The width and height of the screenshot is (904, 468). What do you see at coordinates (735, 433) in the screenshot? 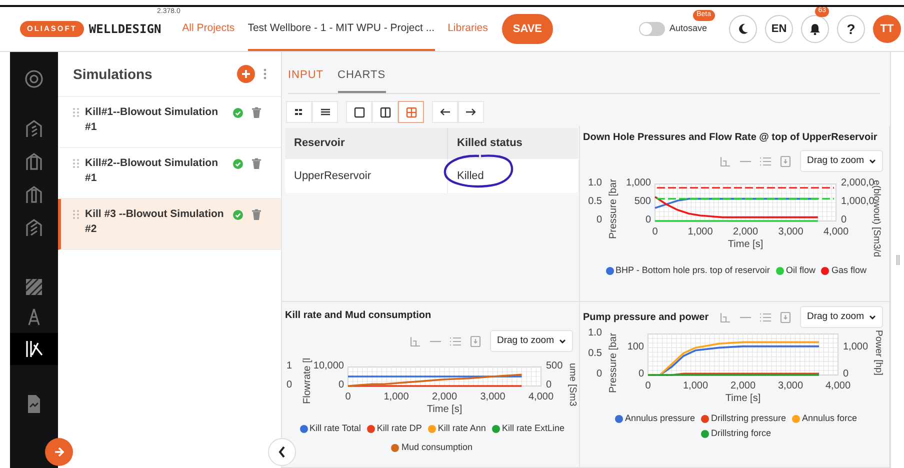
I see `legend-item: Drillstring force` at bounding box center [735, 433].